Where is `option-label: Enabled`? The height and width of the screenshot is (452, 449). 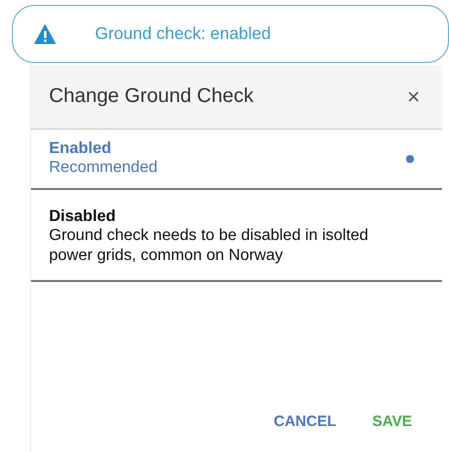 option-label: Enabled is located at coordinates (80, 149).